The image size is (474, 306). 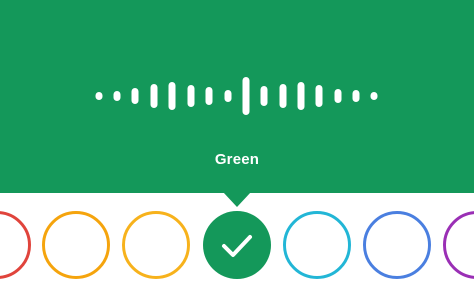 What do you see at coordinates (237, 159) in the screenshot?
I see `selected-color-label: Green` at bounding box center [237, 159].